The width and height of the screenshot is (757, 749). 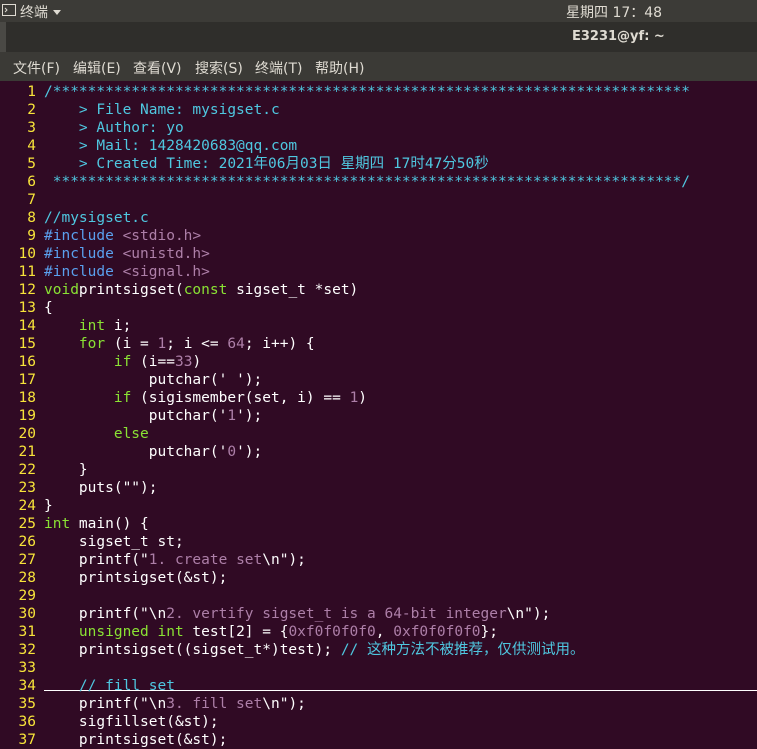 What do you see at coordinates (378, 110) in the screenshot?
I see `code-line: 2 > File Name: mysigset.c` at bounding box center [378, 110].